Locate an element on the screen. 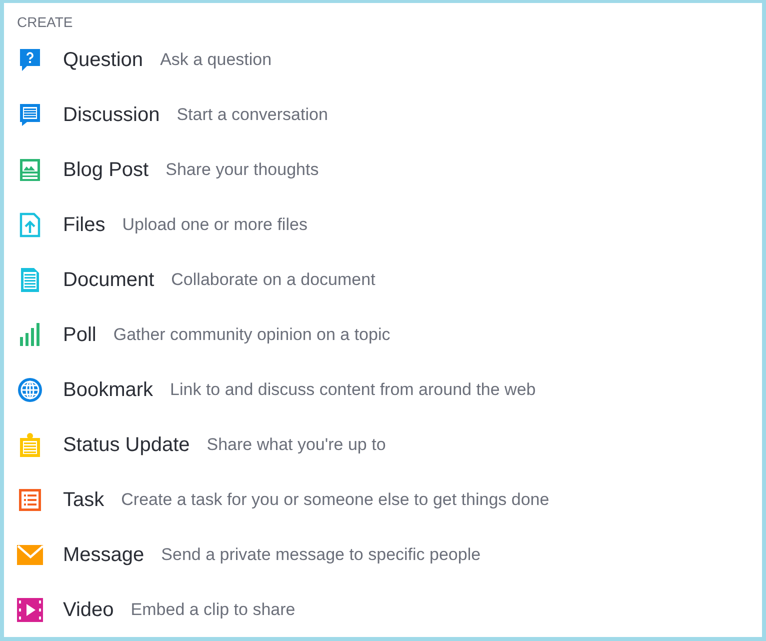 This screenshot has width=766, height=641. item-description: Embed a clip to share is located at coordinates (213, 609).